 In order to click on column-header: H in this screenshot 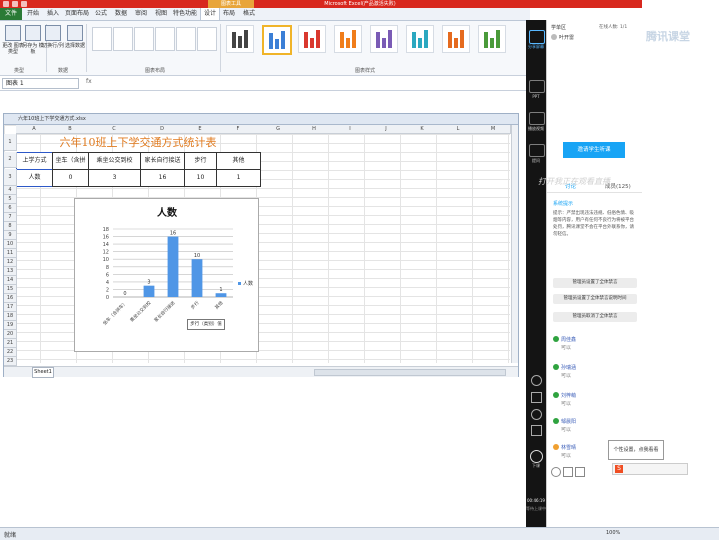, I will do `click(314, 129)`.